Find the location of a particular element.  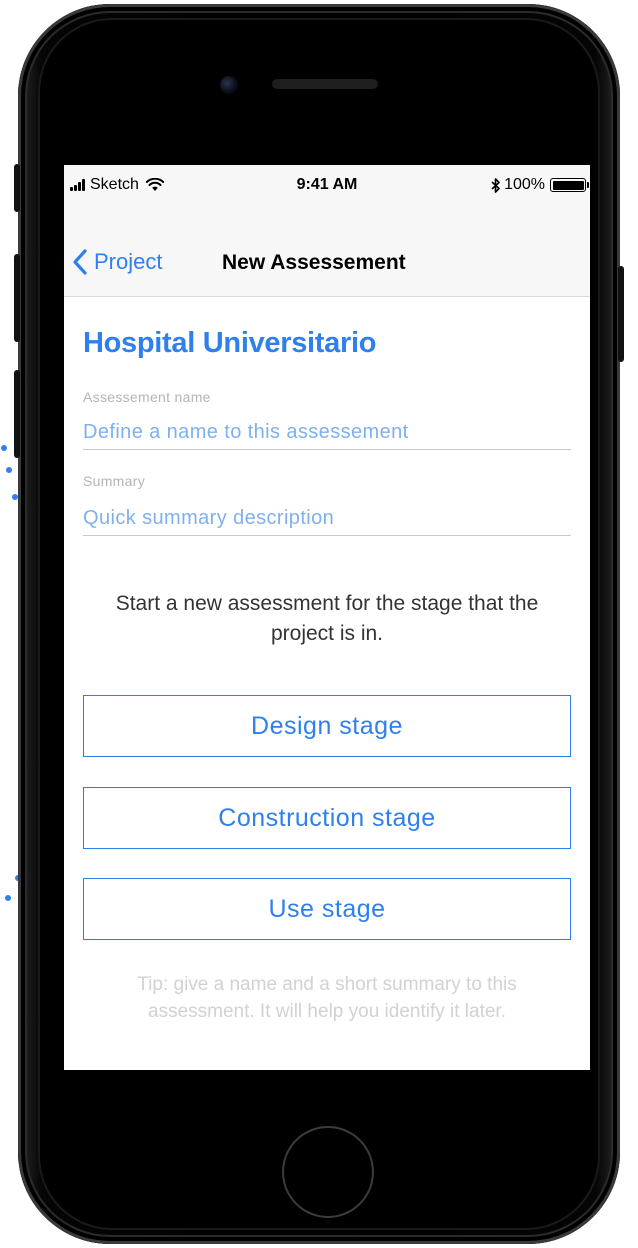

chevron-left-icon is located at coordinates (80, 262).